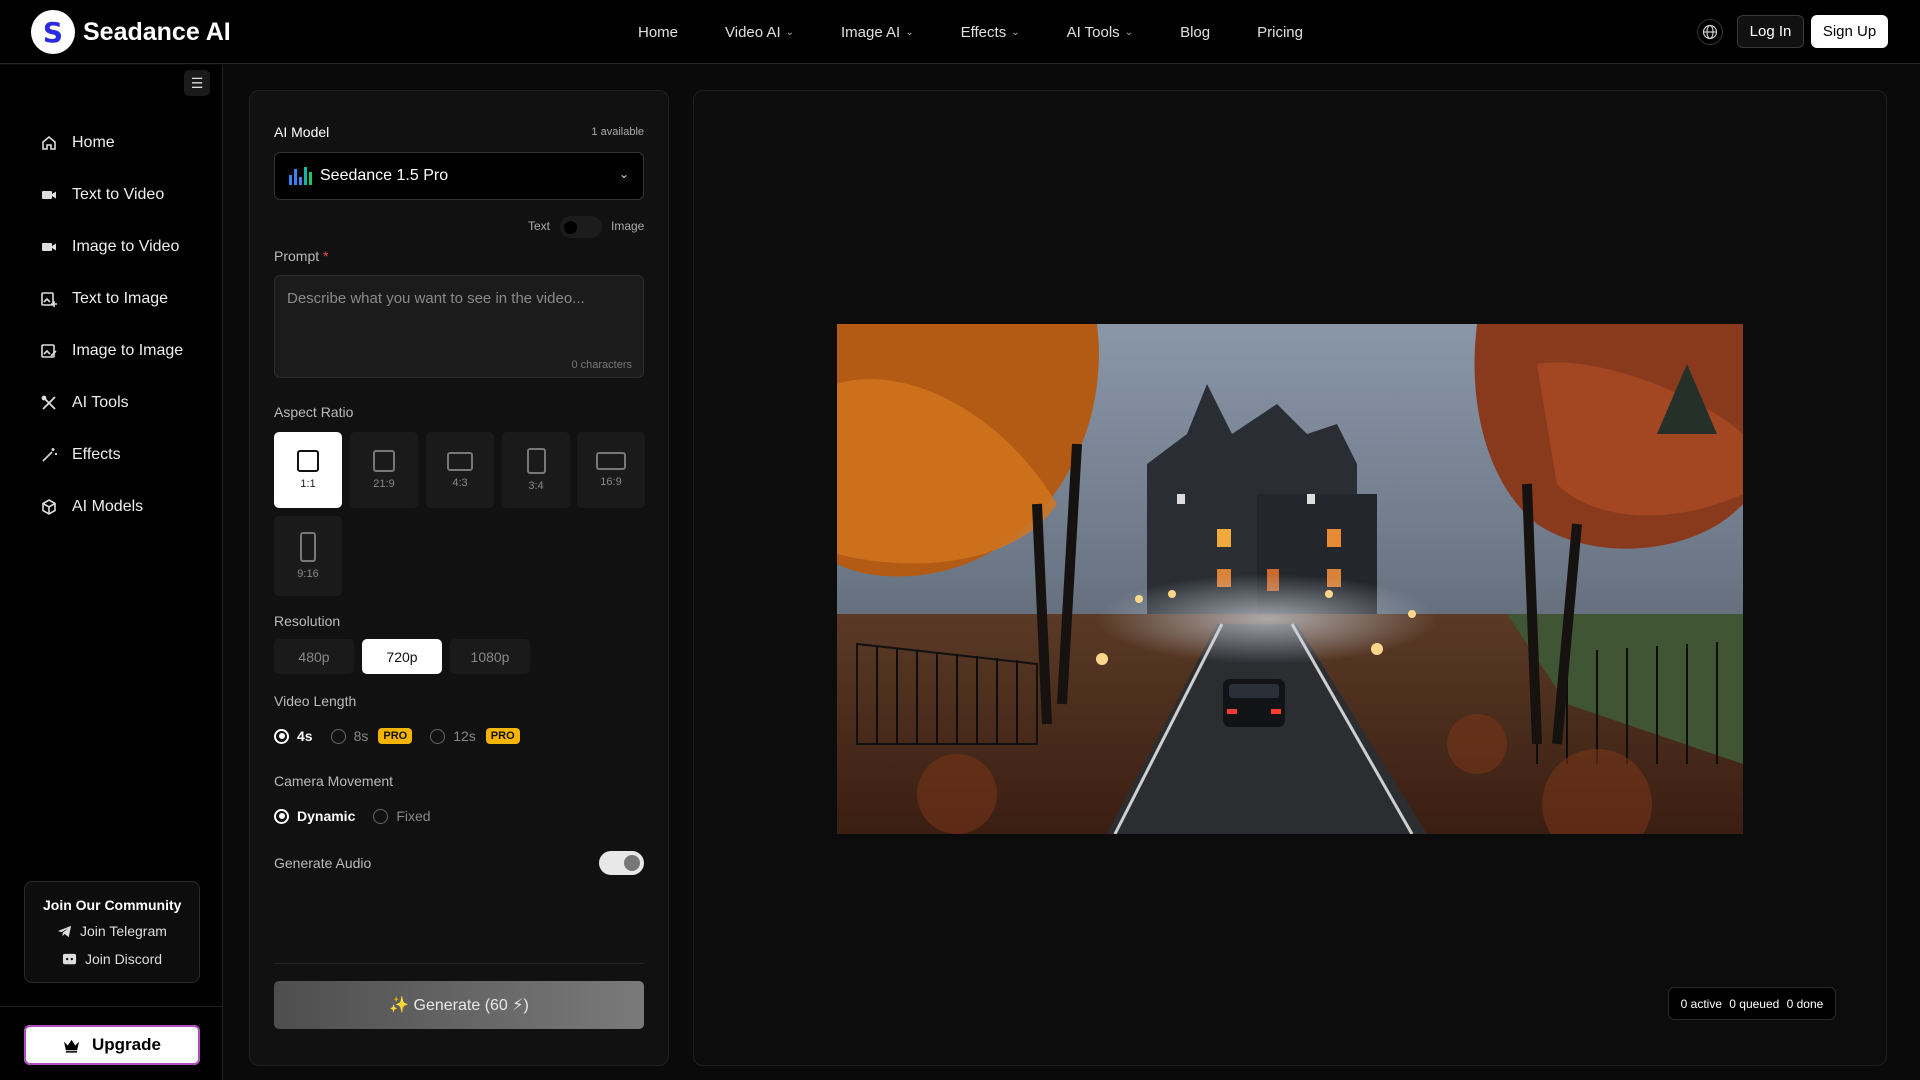 Image resolution: width=1920 pixels, height=1080 pixels. Describe the element at coordinates (413, 816) in the screenshot. I see `camera-fixed-label: Fixed` at that location.